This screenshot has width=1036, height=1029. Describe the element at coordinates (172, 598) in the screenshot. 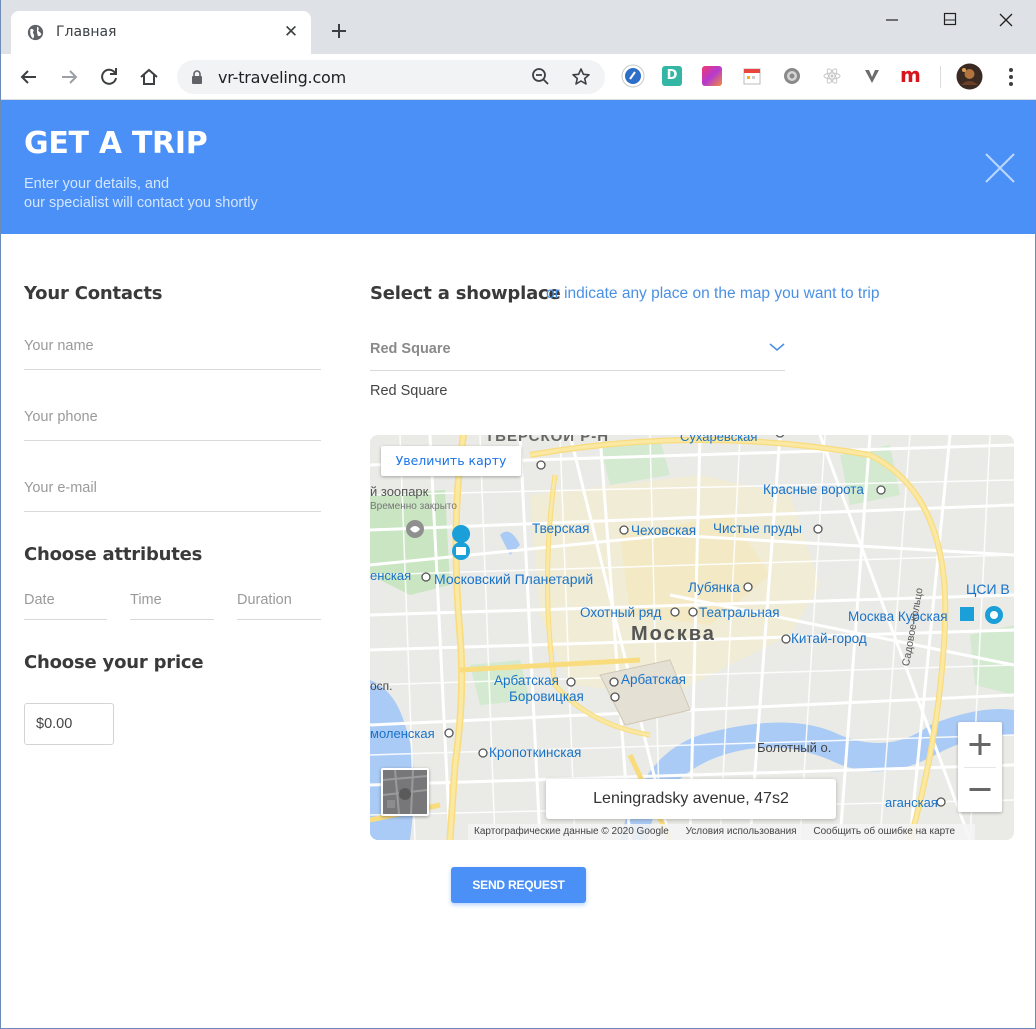

I see `time-input` at that location.